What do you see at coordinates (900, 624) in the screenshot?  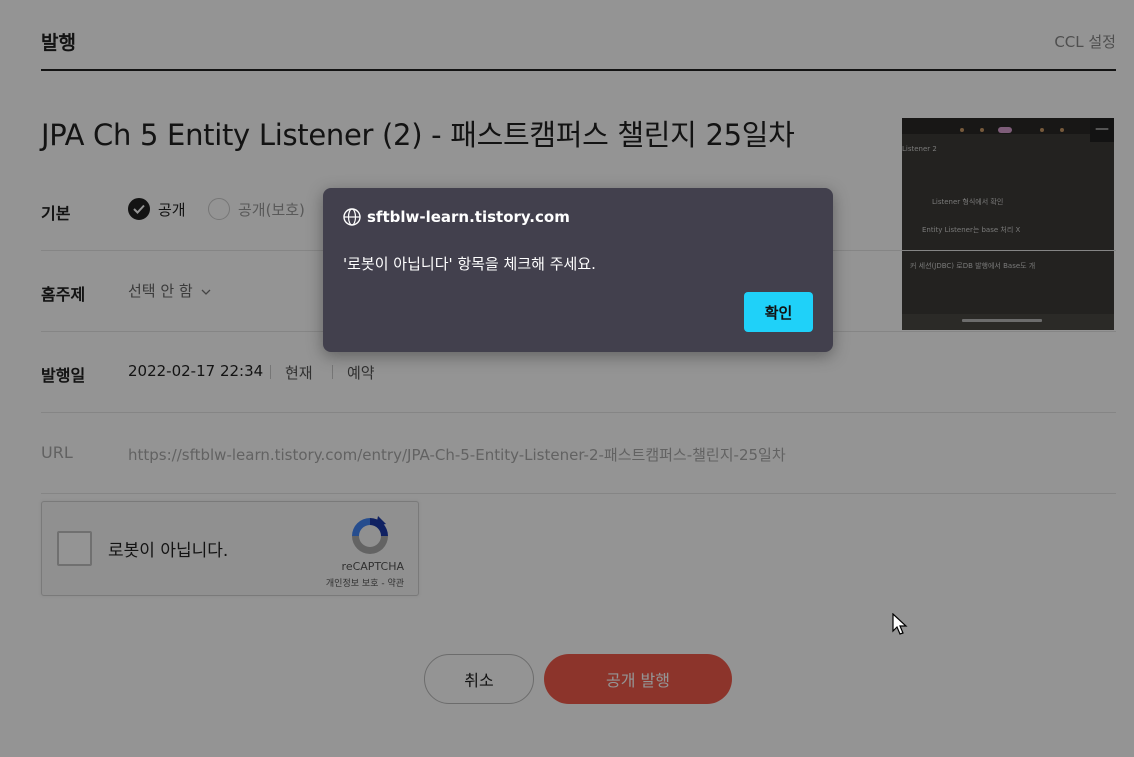 I see `mouse-cursor-icon` at bounding box center [900, 624].